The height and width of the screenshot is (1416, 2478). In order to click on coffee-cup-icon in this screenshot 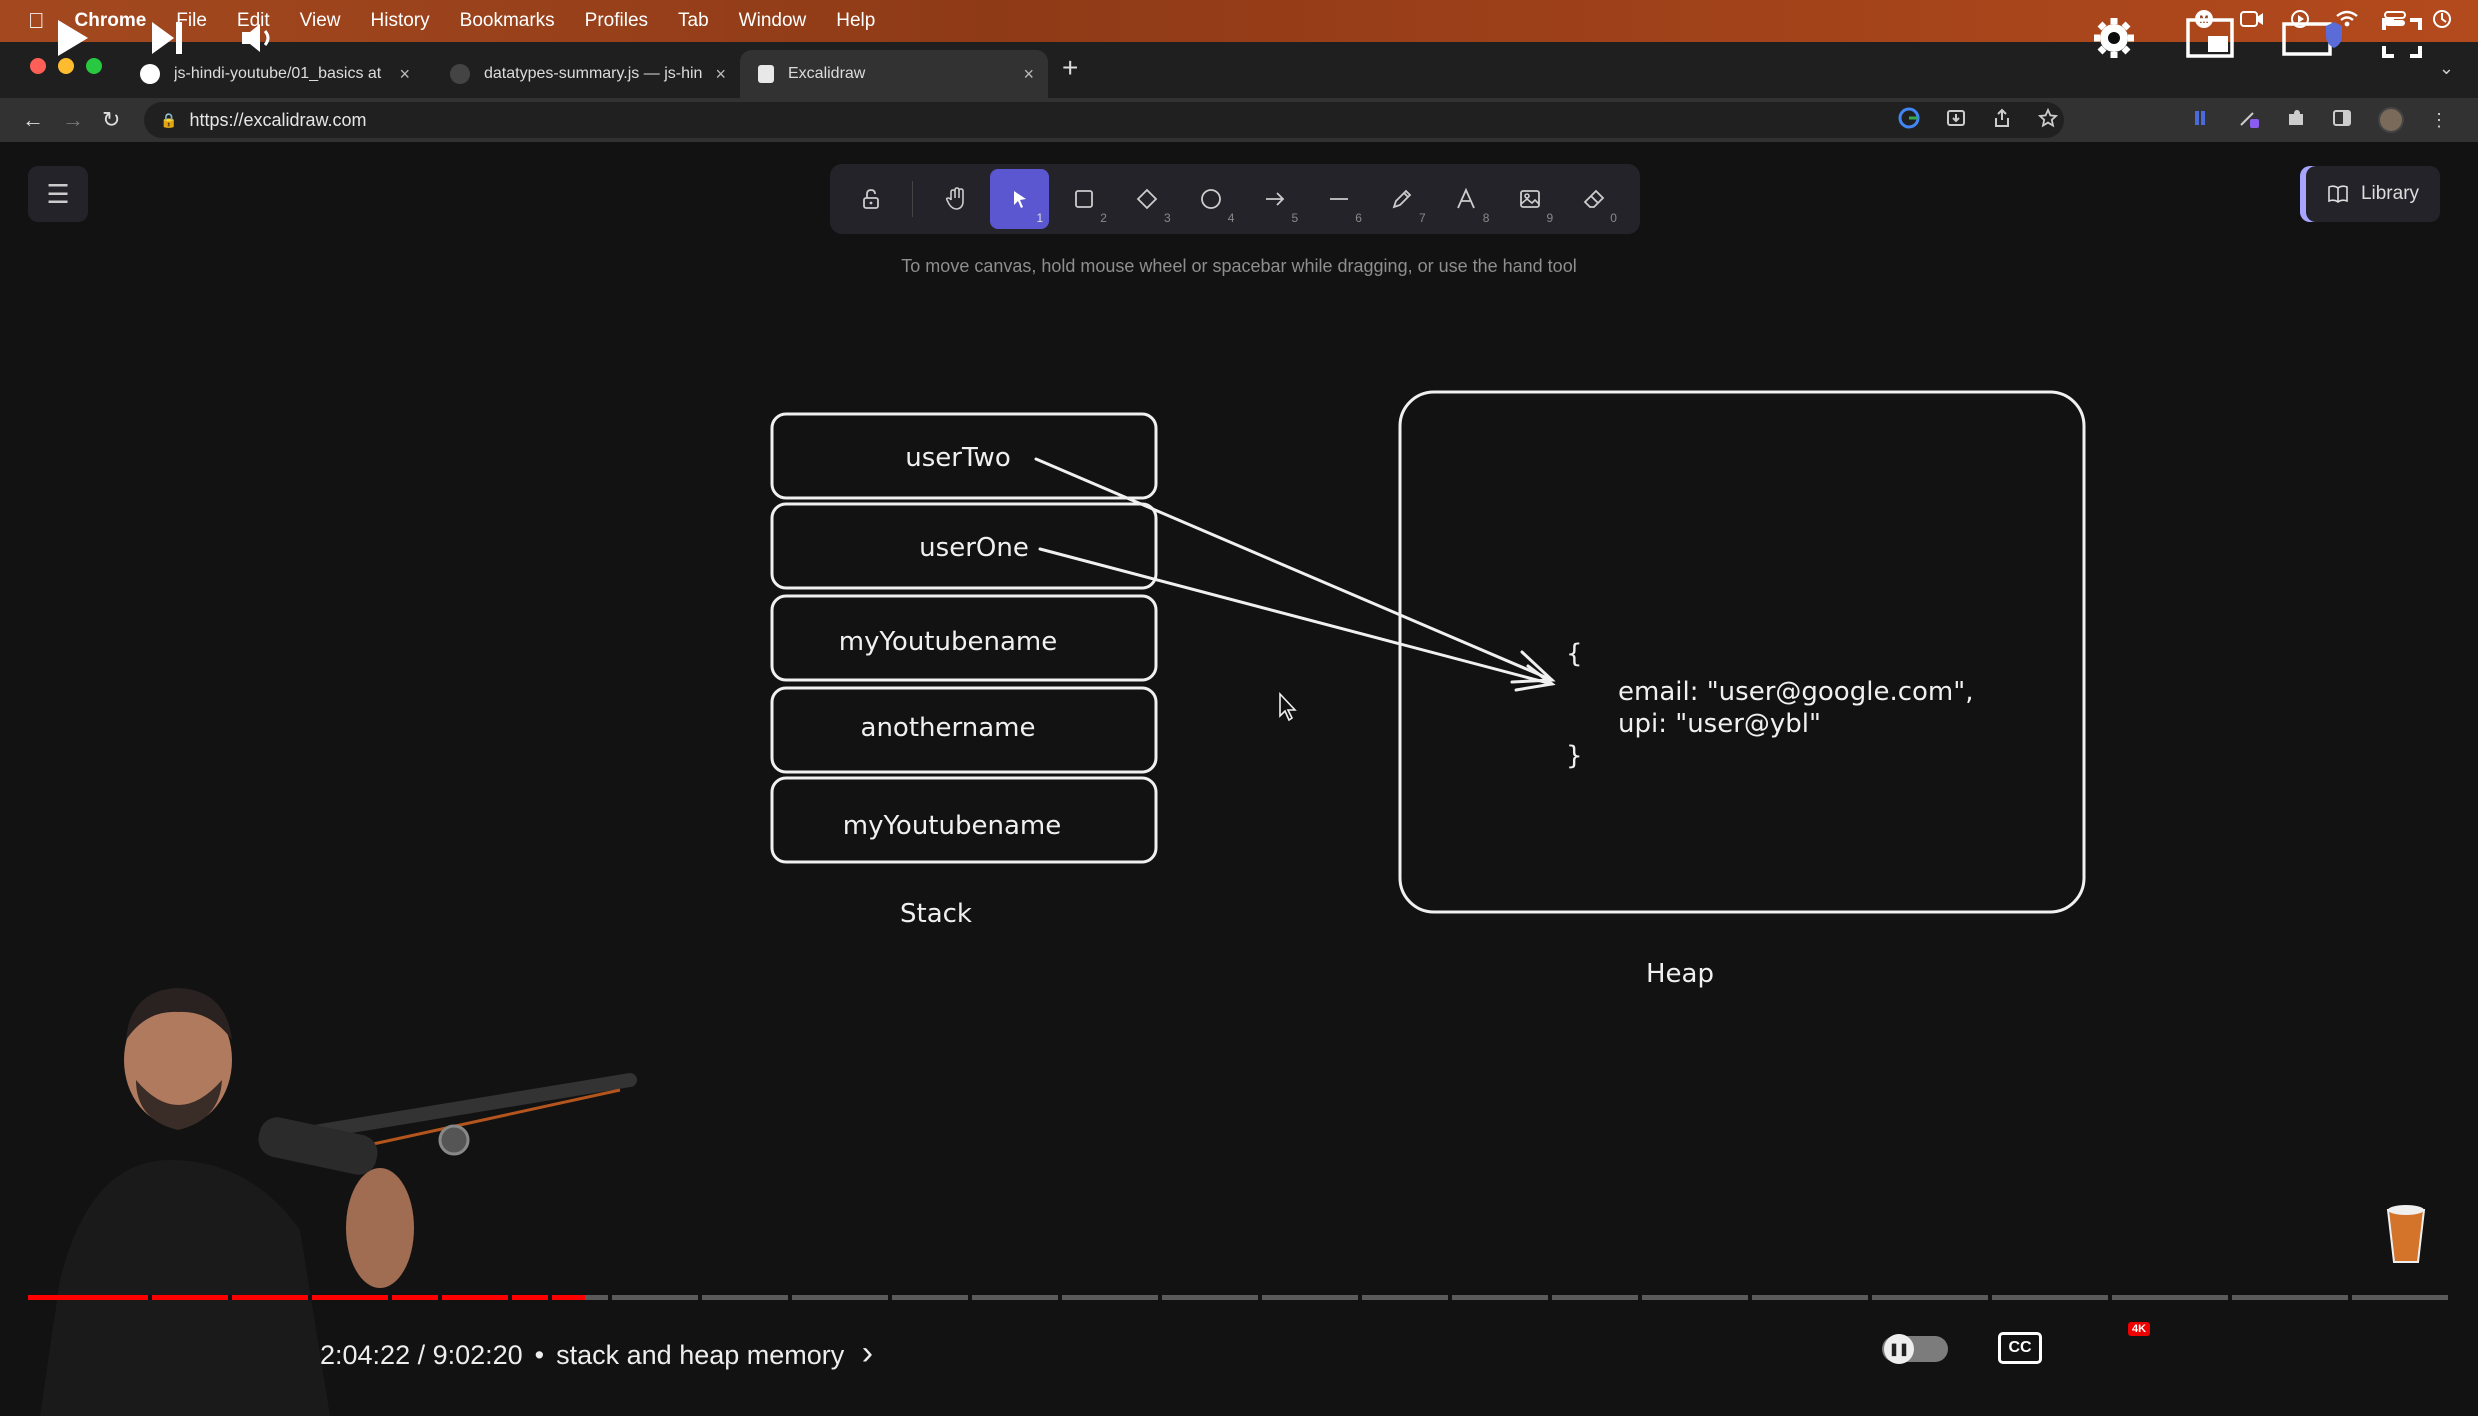, I will do `click(2406, 1234)`.